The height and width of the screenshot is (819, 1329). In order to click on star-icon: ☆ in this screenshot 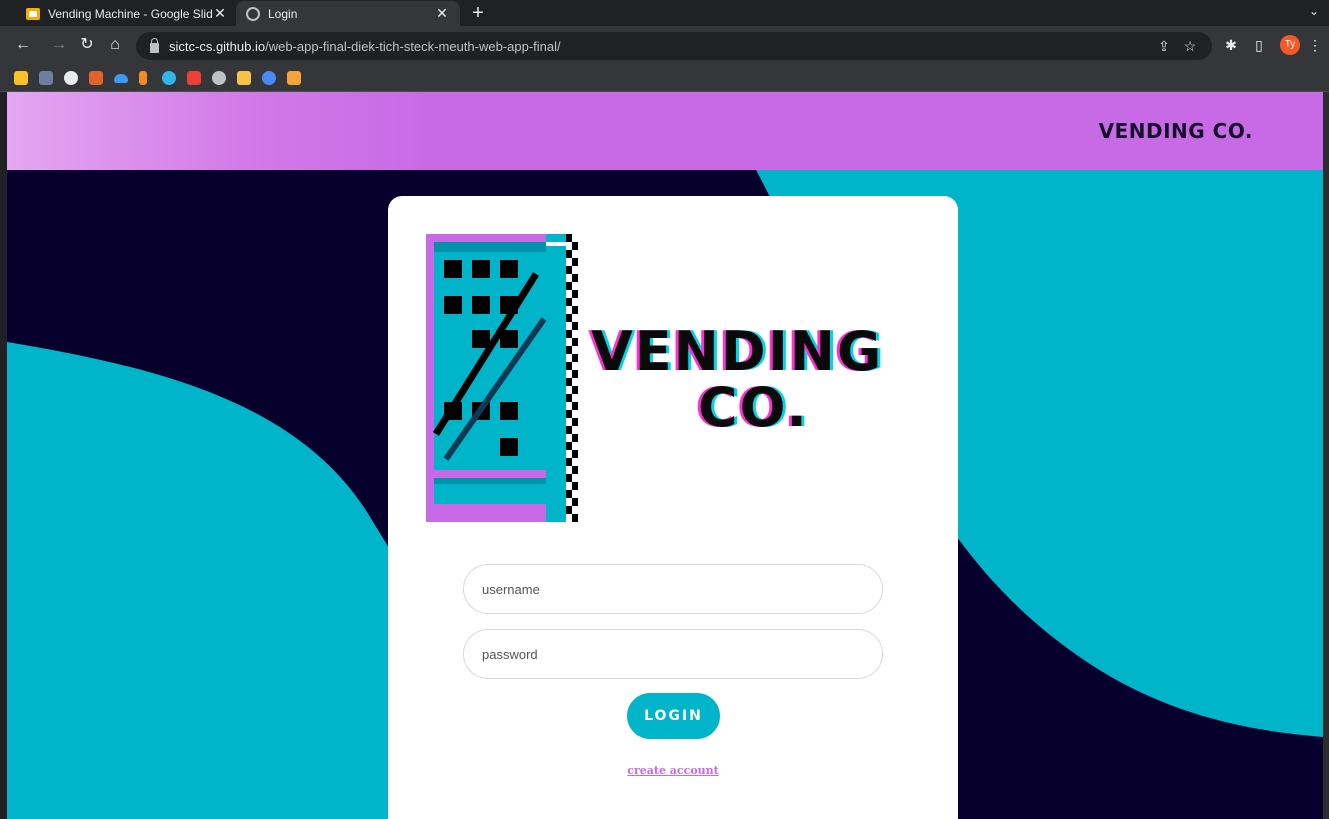, I will do `click(1190, 46)`.